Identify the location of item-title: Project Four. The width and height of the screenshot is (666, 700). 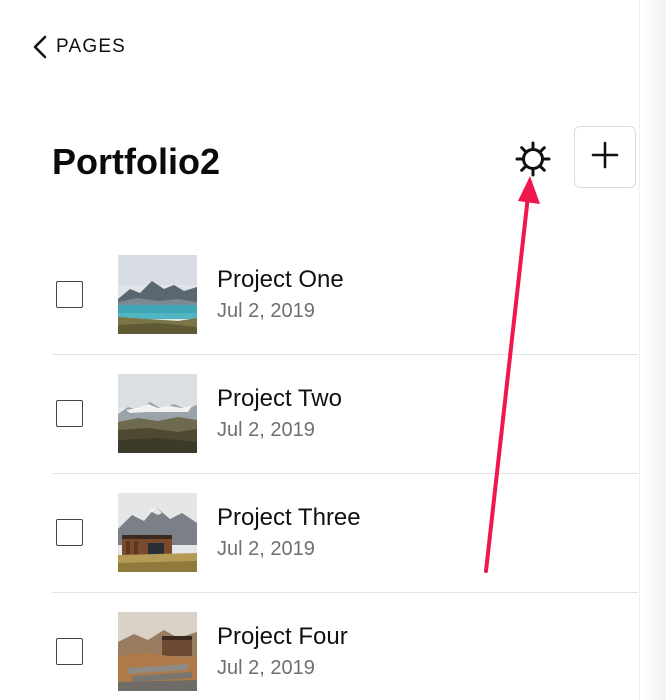
(282, 636).